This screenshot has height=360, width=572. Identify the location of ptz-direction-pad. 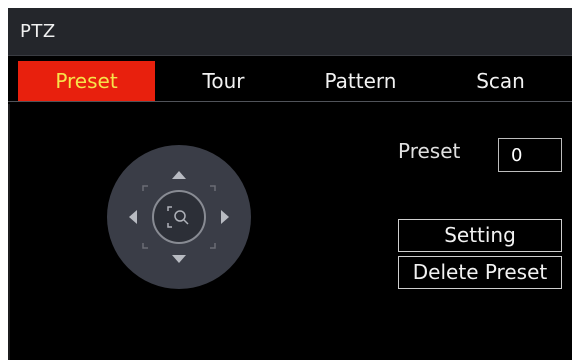
(179, 217).